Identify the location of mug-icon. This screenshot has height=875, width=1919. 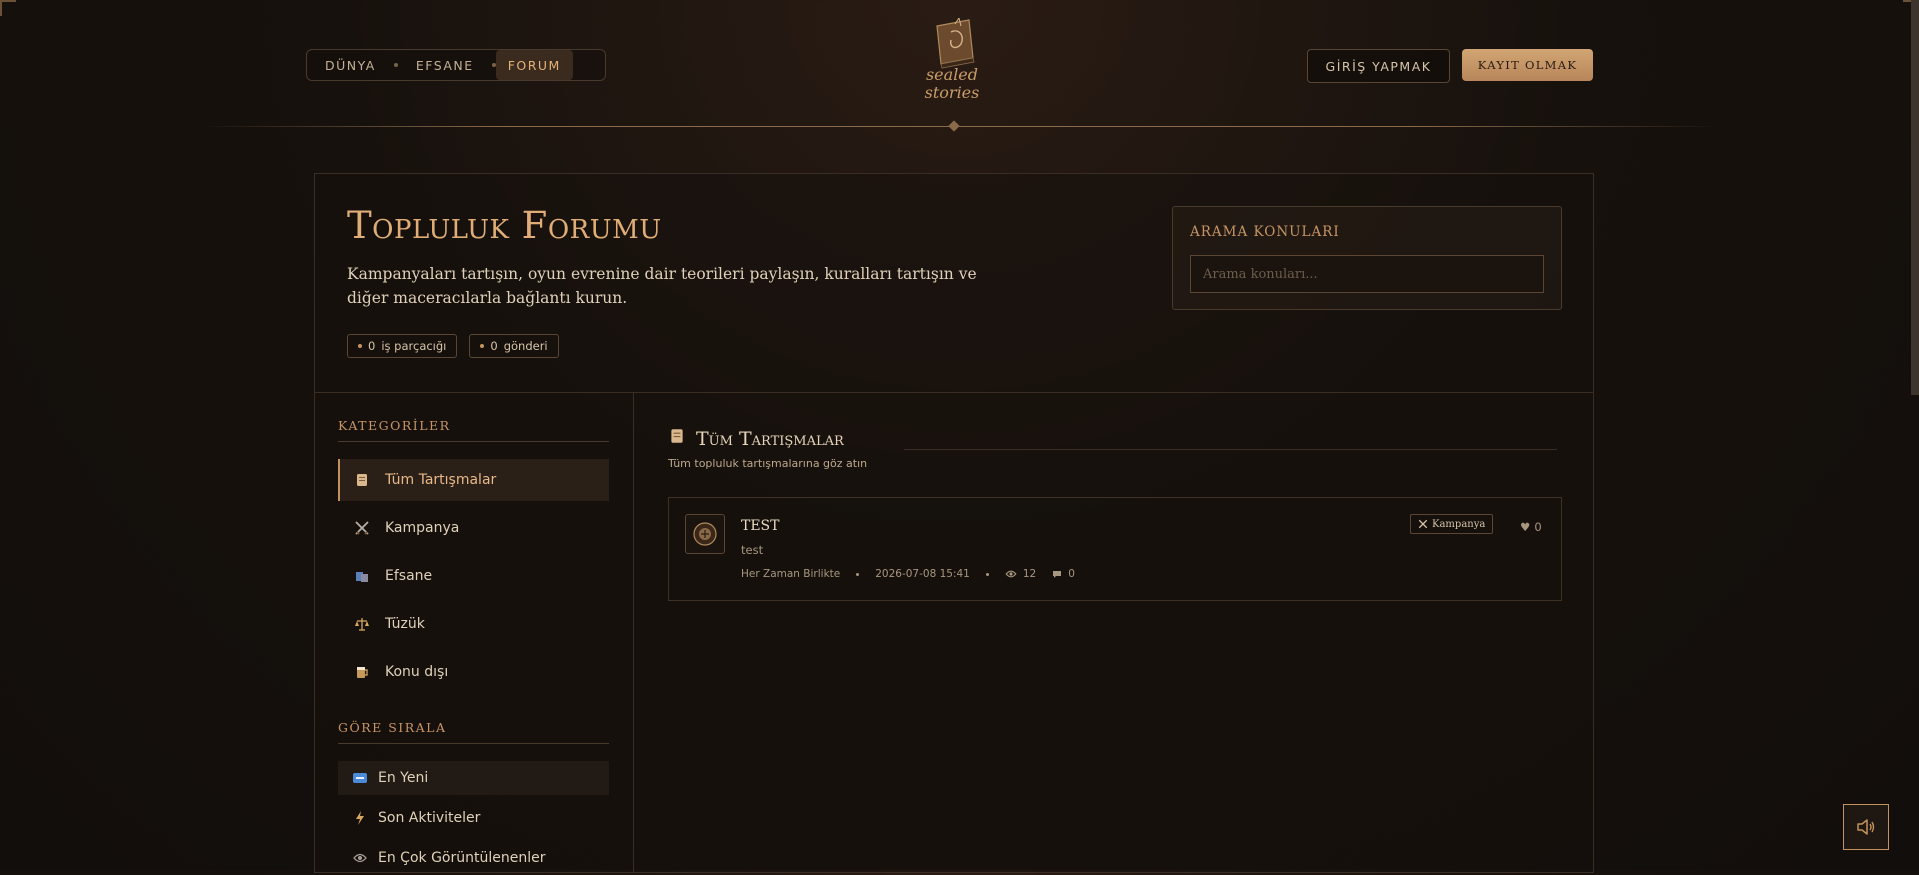
(362, 672).